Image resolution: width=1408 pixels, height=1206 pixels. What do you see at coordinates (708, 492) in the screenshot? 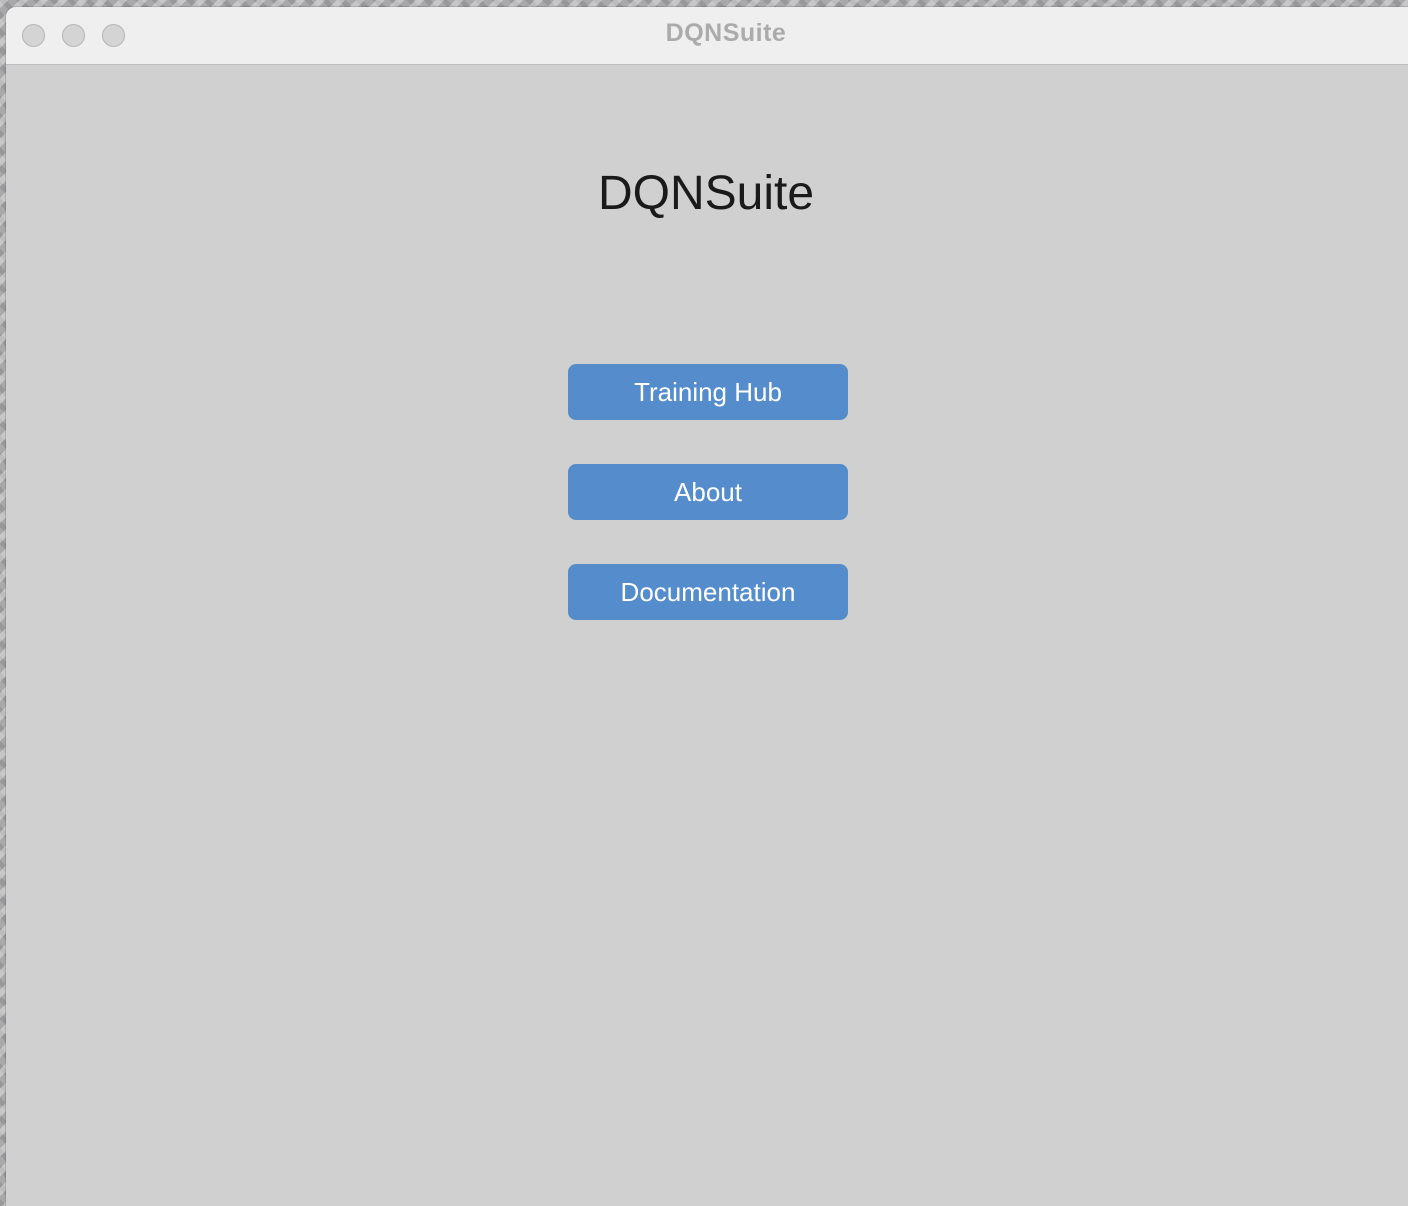
I see `about-button: About` at bounding box center [708, 492].